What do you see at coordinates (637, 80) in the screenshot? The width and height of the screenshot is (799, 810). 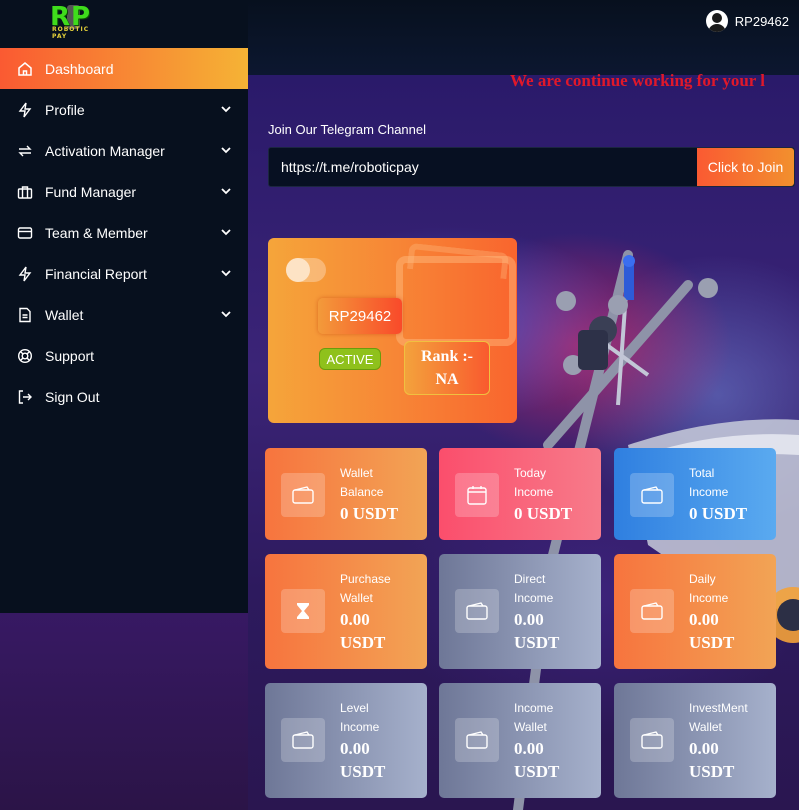 I see `announcement-marquee: We are continue working for your l` at bounding box center [637, 80].